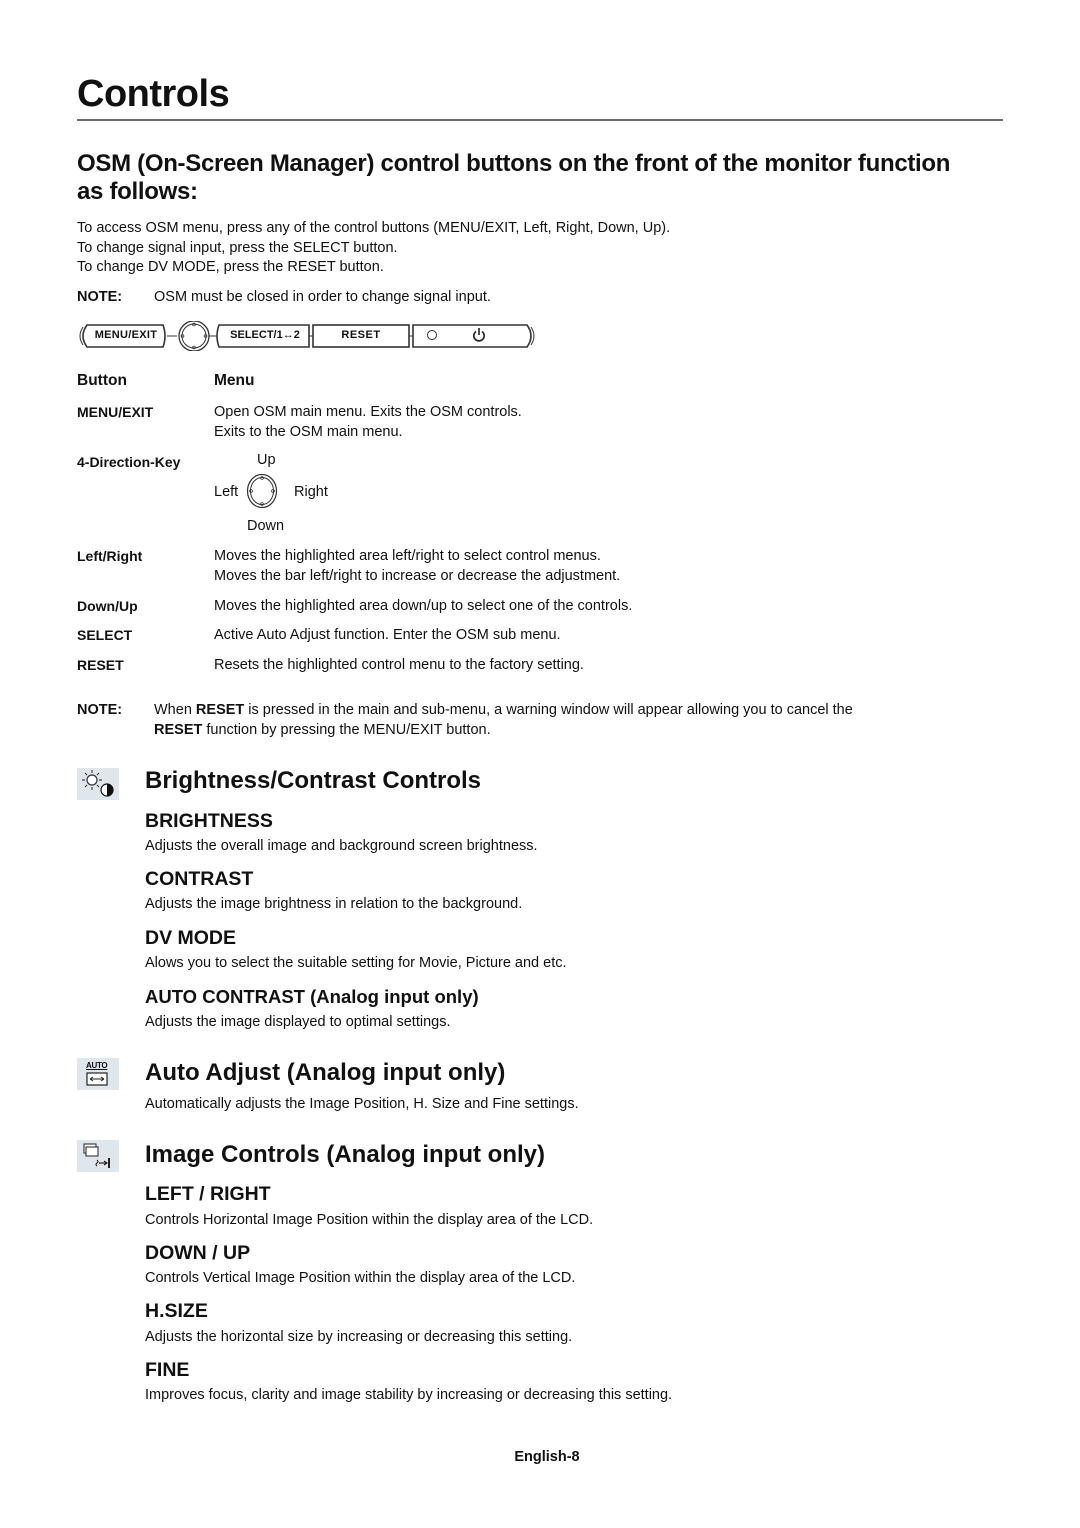 This screenshot has height=1528, width=1080. What do you see at coordinates (262, 491) in the screenshot?
I see `direction-key-icon` at bounding box center [262, 491].